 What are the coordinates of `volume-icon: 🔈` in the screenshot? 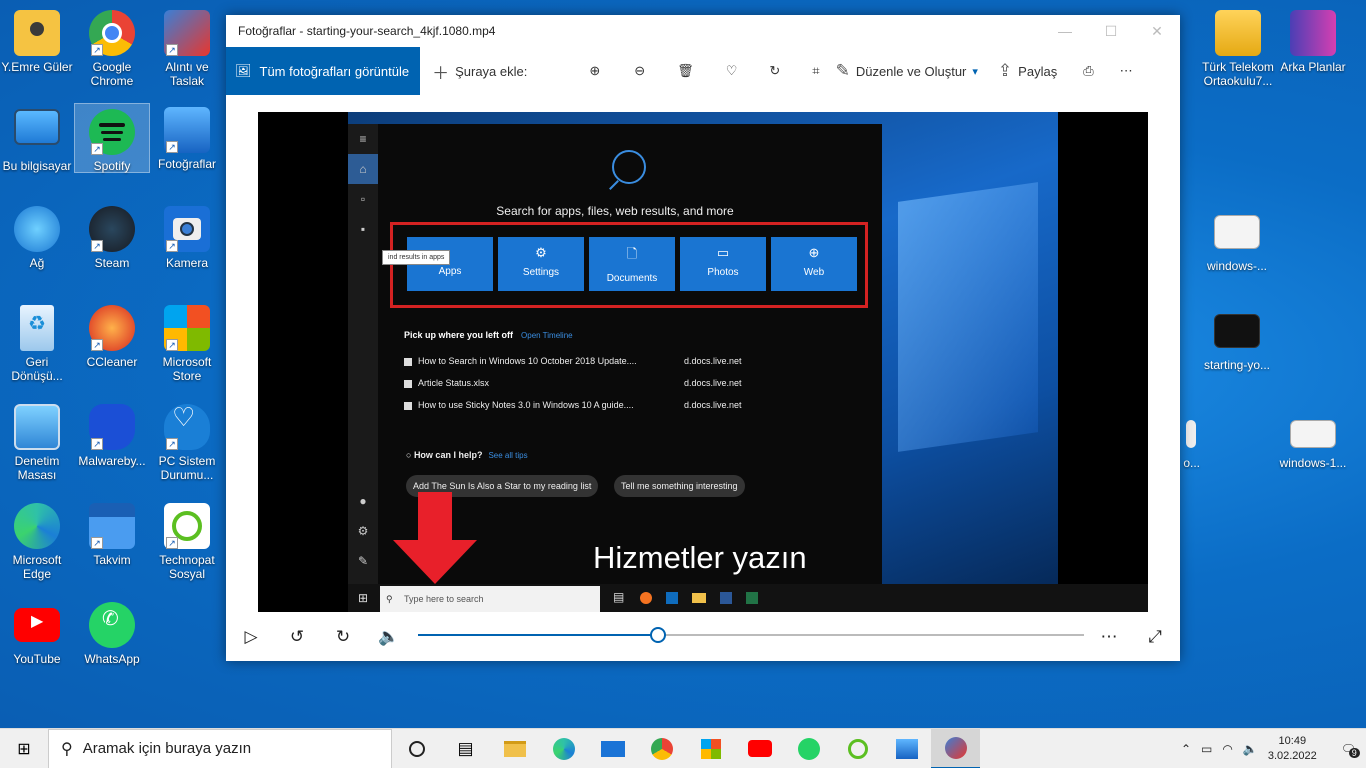 It's located at (389, 637).